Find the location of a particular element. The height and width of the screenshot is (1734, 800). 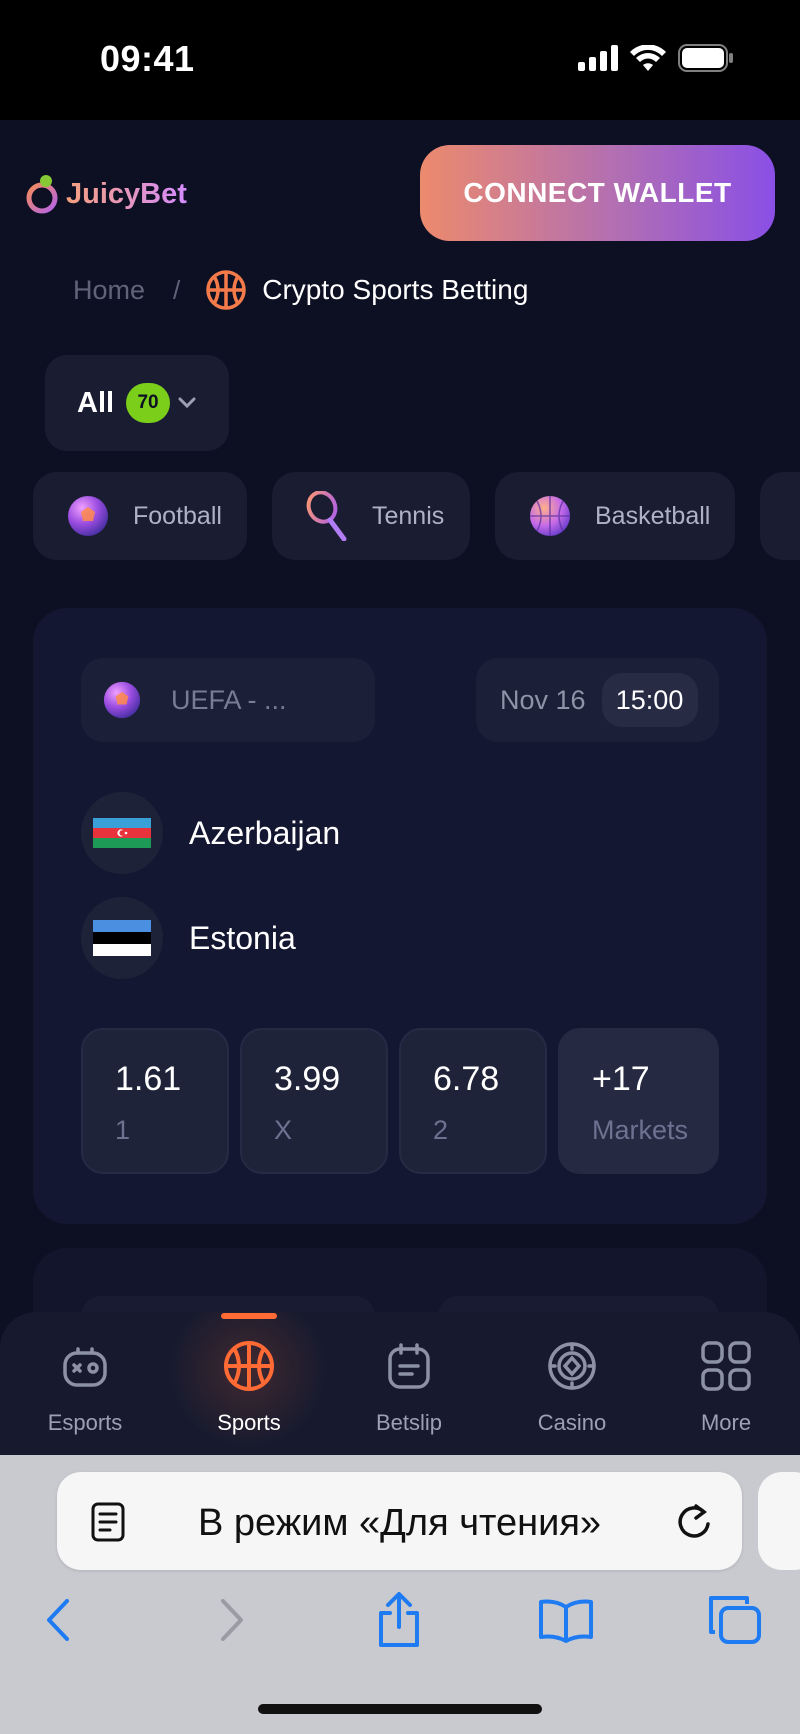

nav-label: More is located at coordinates (726, 1422).